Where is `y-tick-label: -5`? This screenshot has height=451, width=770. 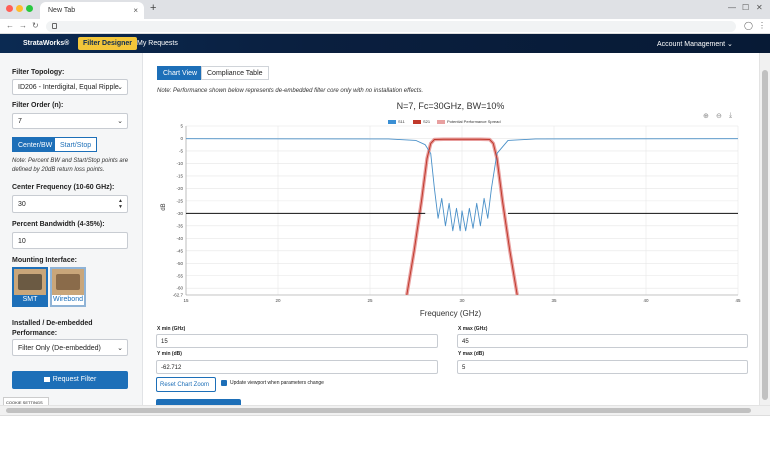
y-tick-label: -5 is located at coordinates (181, 150).